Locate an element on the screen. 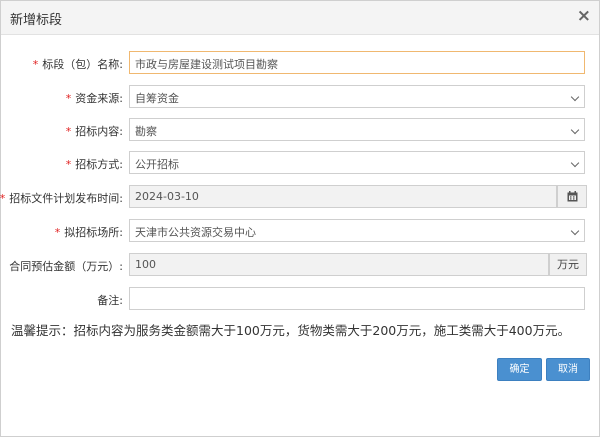  tender-content-select: 勘察 is located at coordinates (357, 129).